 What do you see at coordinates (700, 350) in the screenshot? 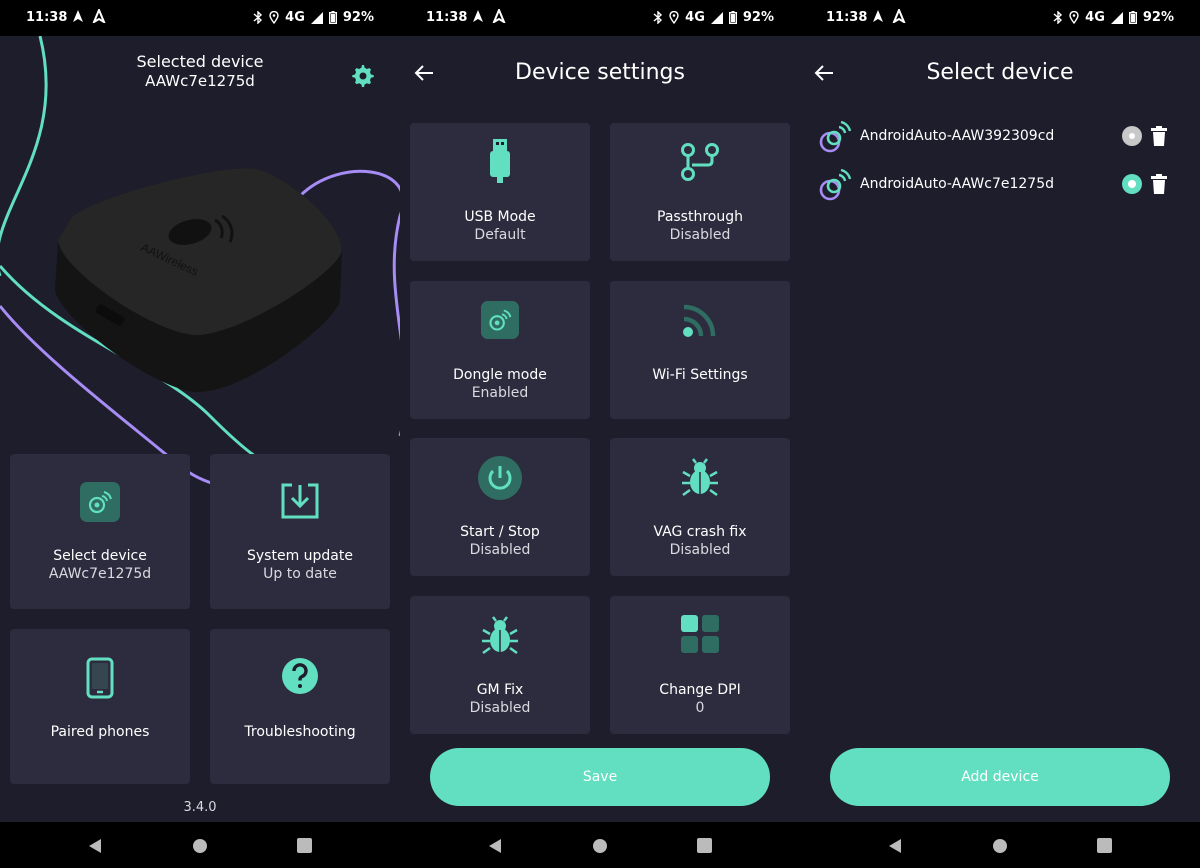
I see `wifi-settings-tile: Wi-Fi Settings` at bounding box center [700, 350].